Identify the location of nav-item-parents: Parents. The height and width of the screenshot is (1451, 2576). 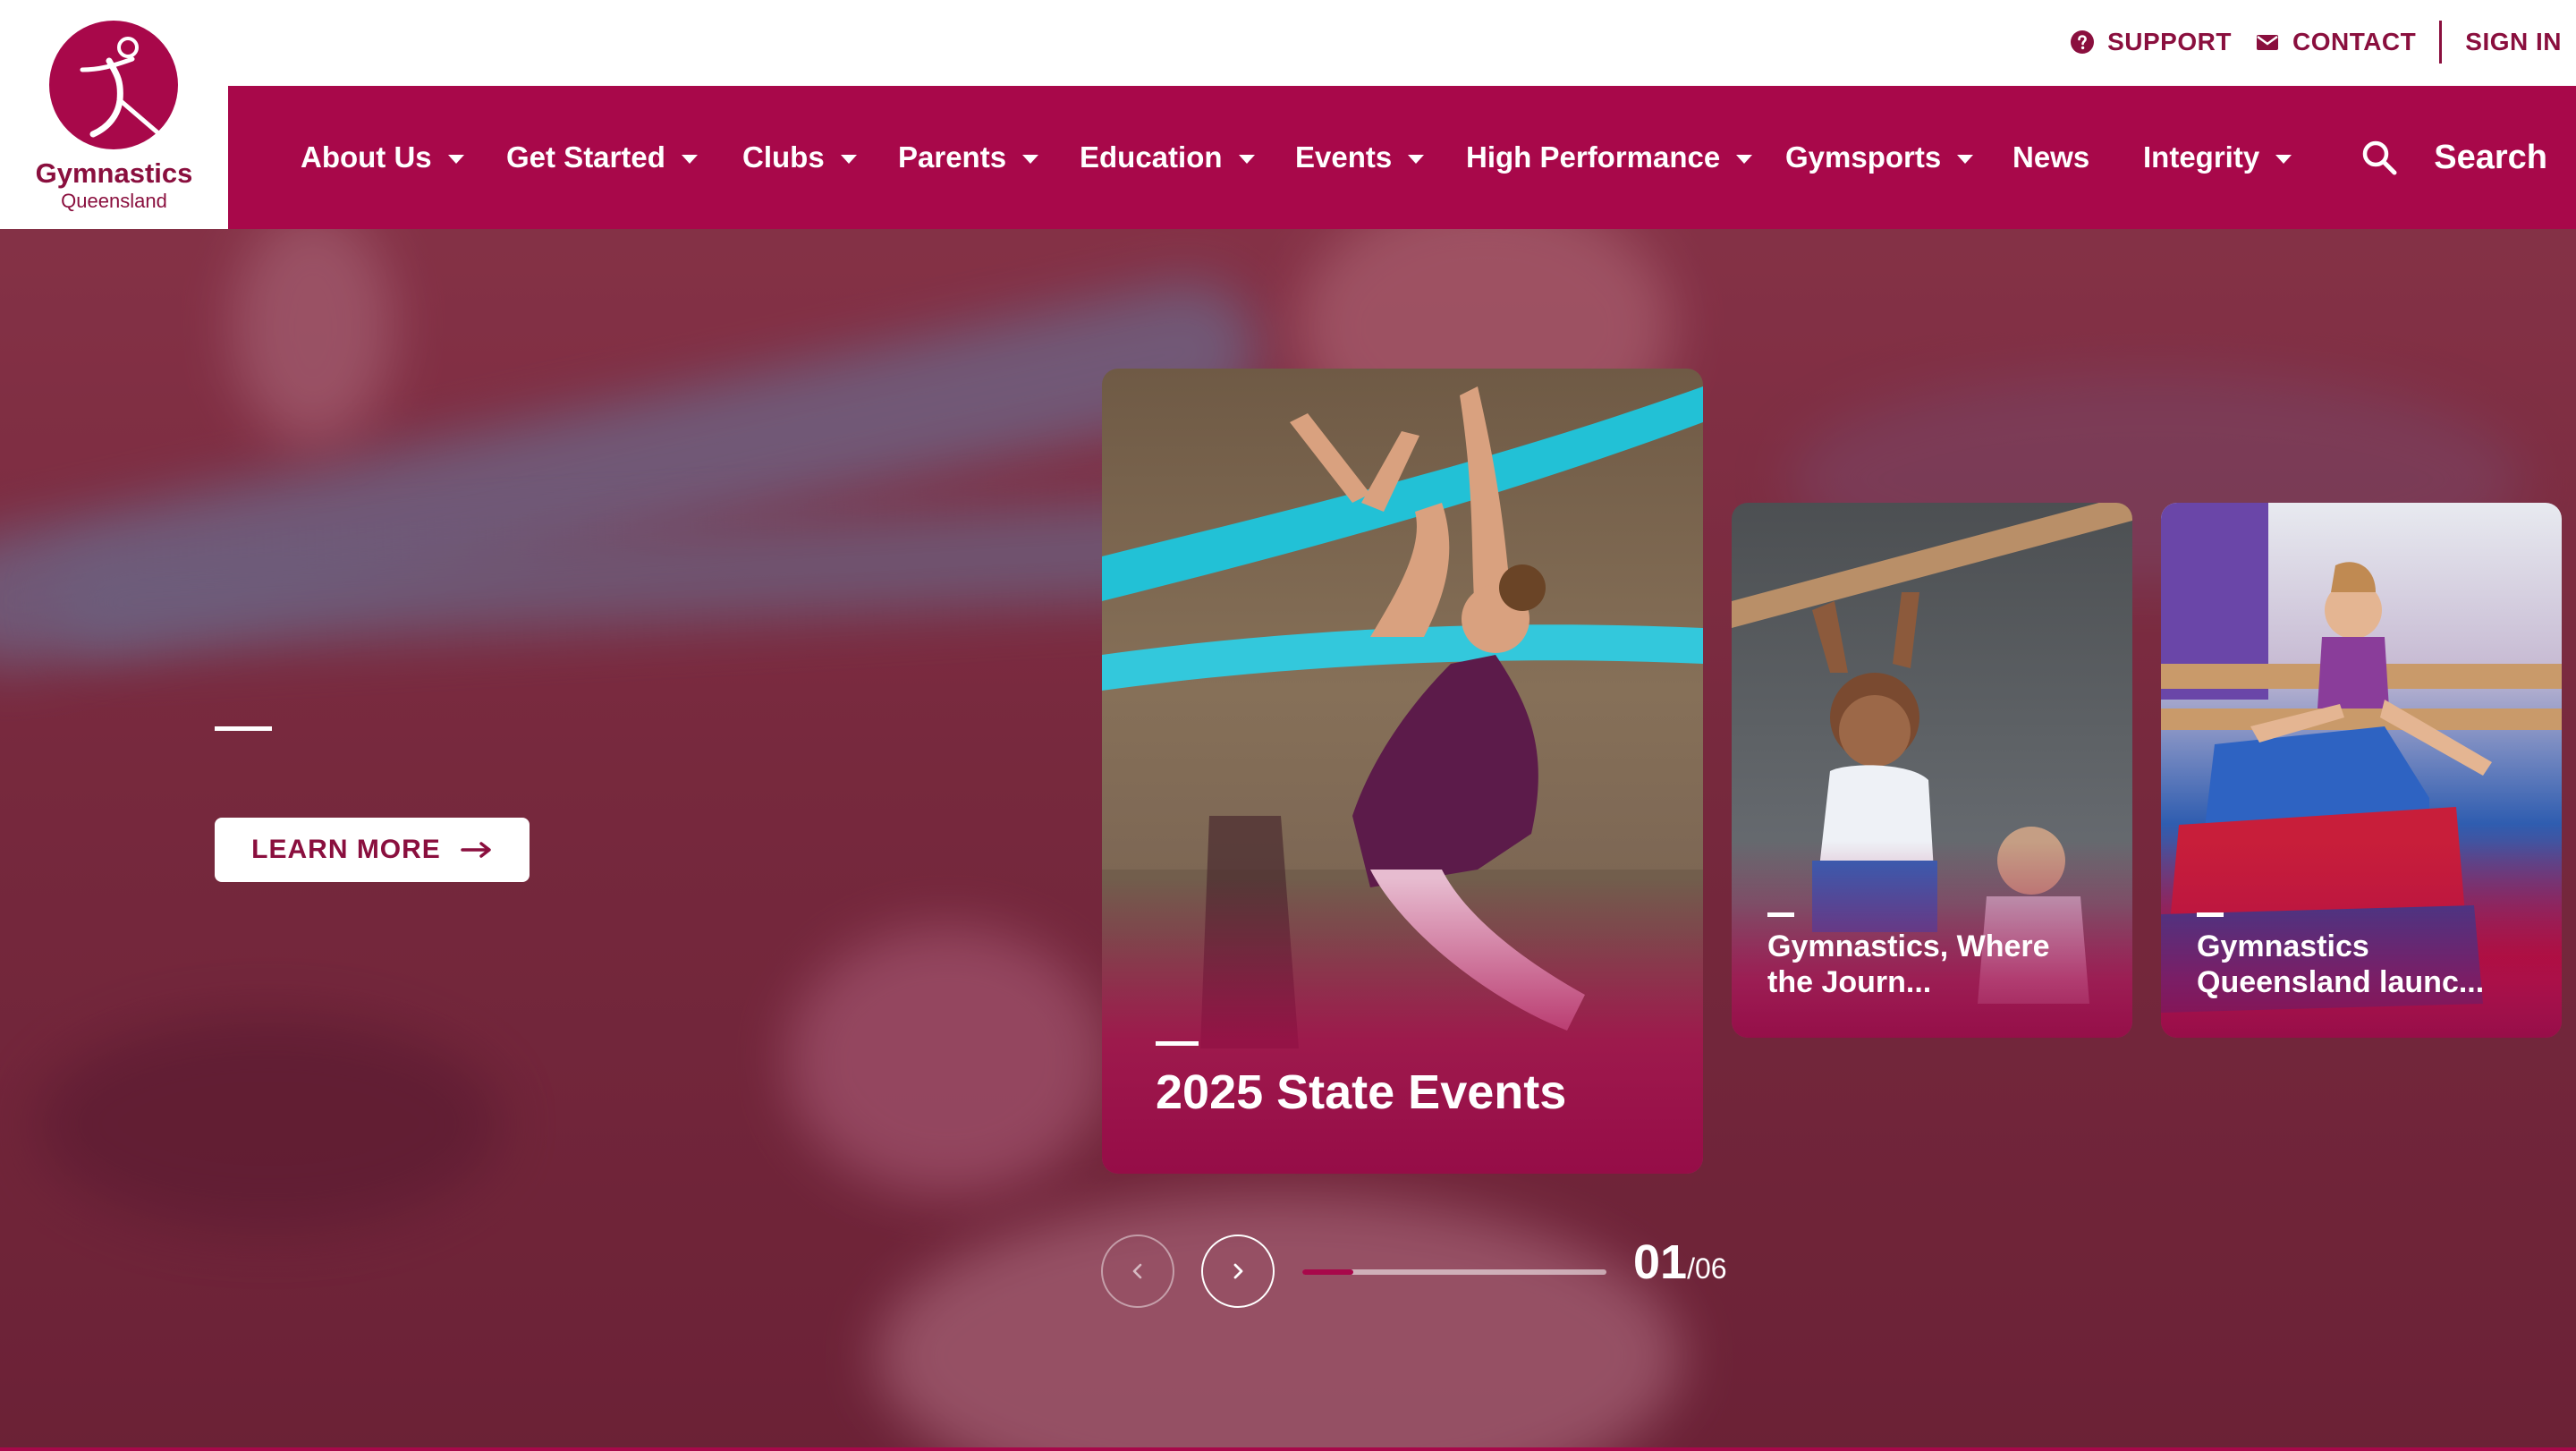
(968, 157).